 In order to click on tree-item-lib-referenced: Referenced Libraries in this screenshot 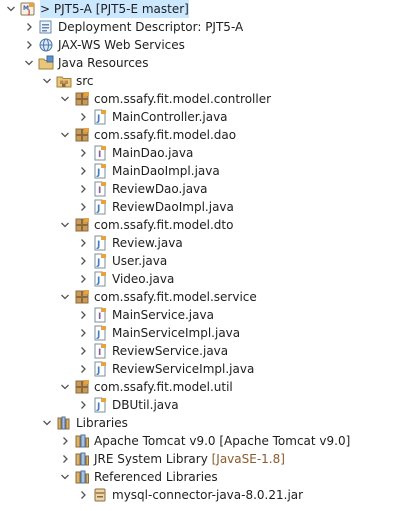, I will do `click(204, 477)`.